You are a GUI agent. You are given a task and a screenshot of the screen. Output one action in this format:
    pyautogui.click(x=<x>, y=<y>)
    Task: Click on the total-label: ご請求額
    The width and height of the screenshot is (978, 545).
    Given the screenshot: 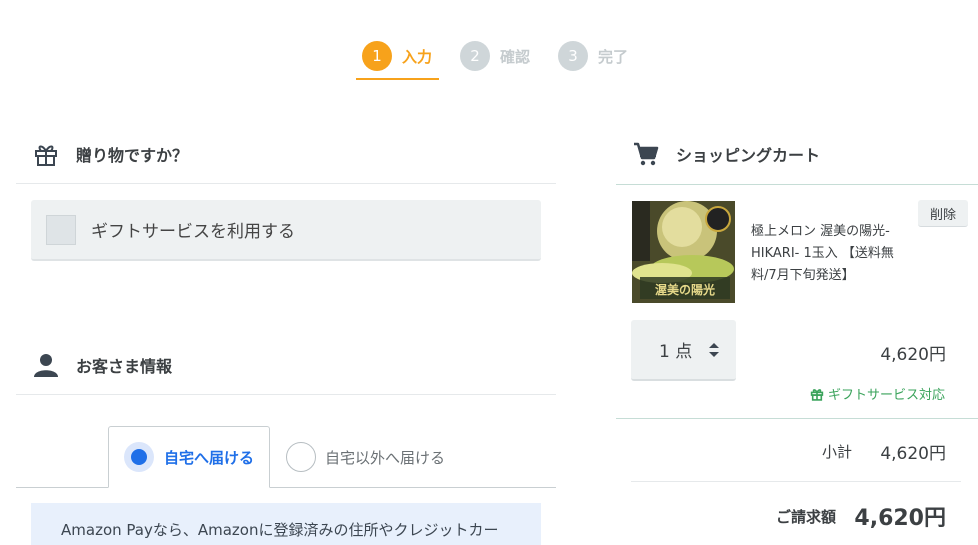 What is the action you would take?
    pyautogui.click(x=806, y=517)
    